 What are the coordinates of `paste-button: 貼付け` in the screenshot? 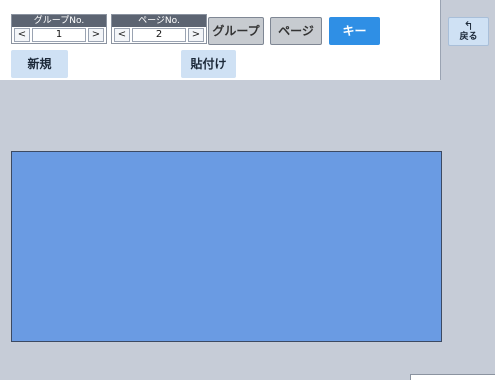 It's located at (208, 64).